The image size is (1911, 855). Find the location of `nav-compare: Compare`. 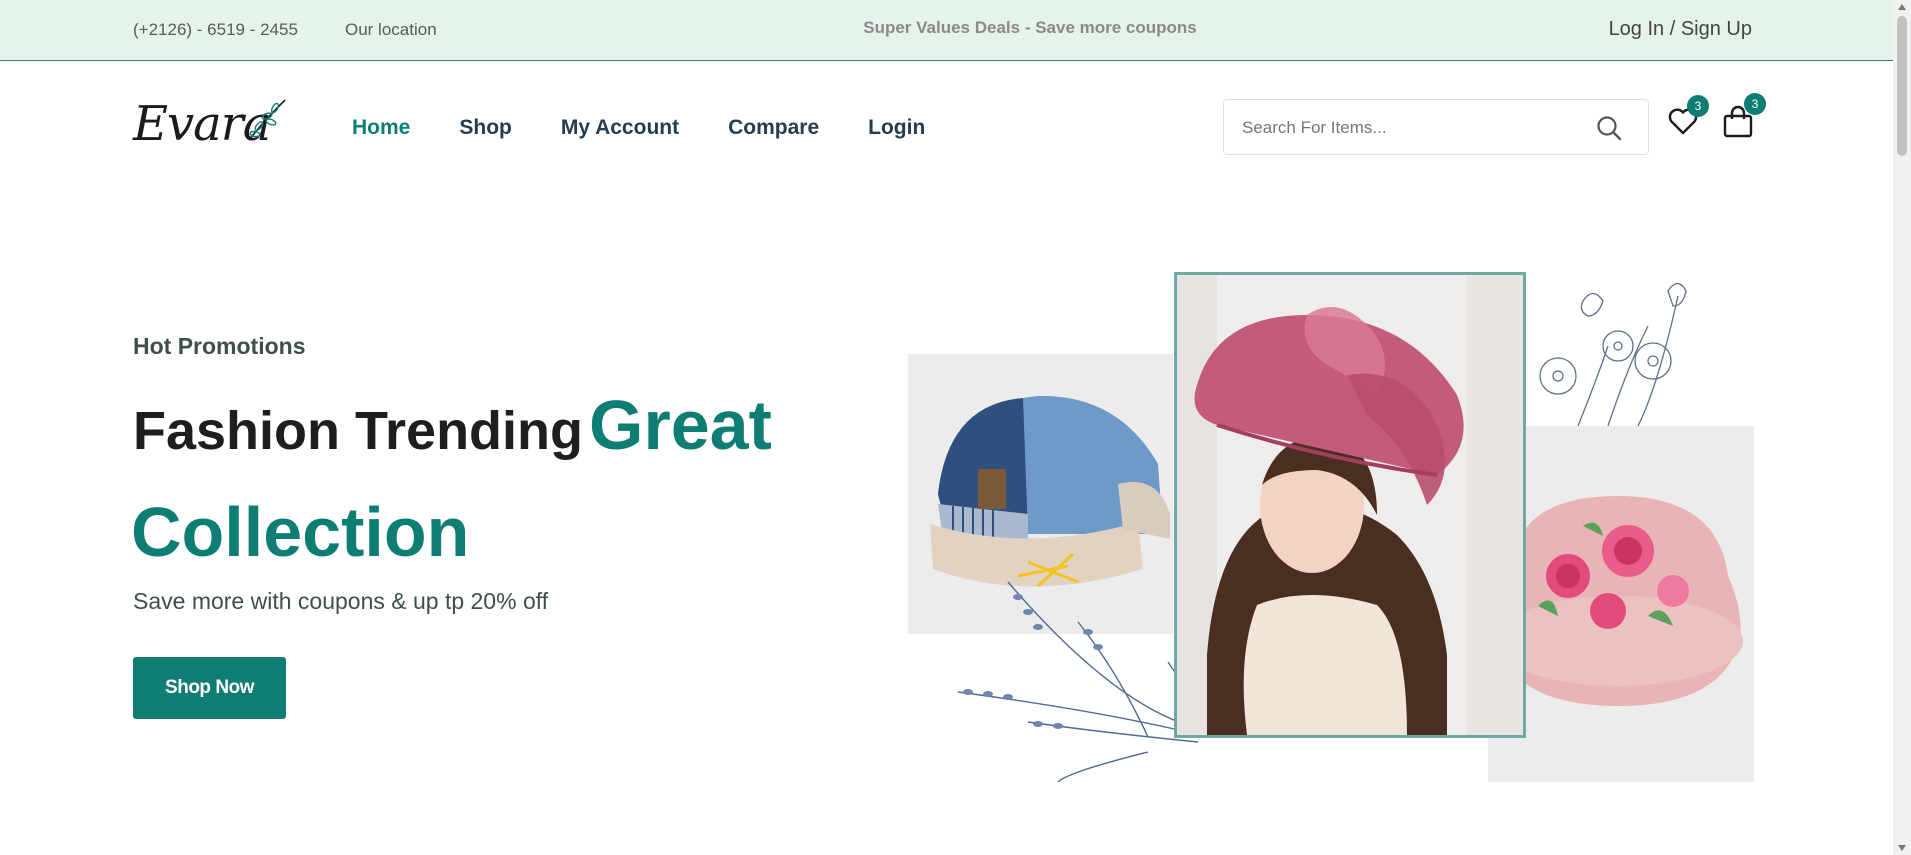

nav-compare: Compare is located at coordinates (773, 128).